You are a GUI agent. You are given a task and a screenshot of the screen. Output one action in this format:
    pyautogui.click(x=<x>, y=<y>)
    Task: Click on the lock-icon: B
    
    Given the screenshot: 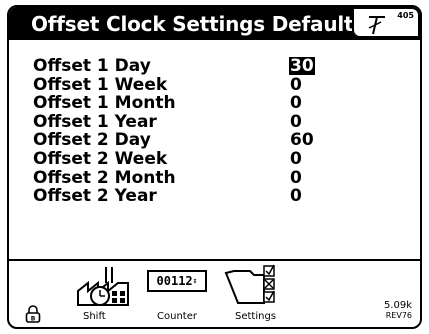 What is the action you would take?
    pyautogui.click(x=33, y=314)
    